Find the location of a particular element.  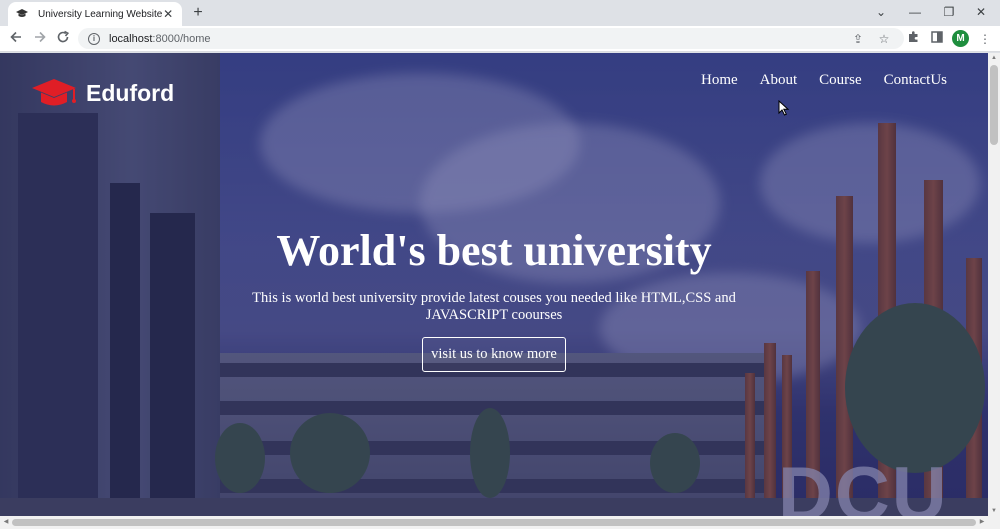

scroll-down-icon: ▼ is located at coordinates (994, 511).